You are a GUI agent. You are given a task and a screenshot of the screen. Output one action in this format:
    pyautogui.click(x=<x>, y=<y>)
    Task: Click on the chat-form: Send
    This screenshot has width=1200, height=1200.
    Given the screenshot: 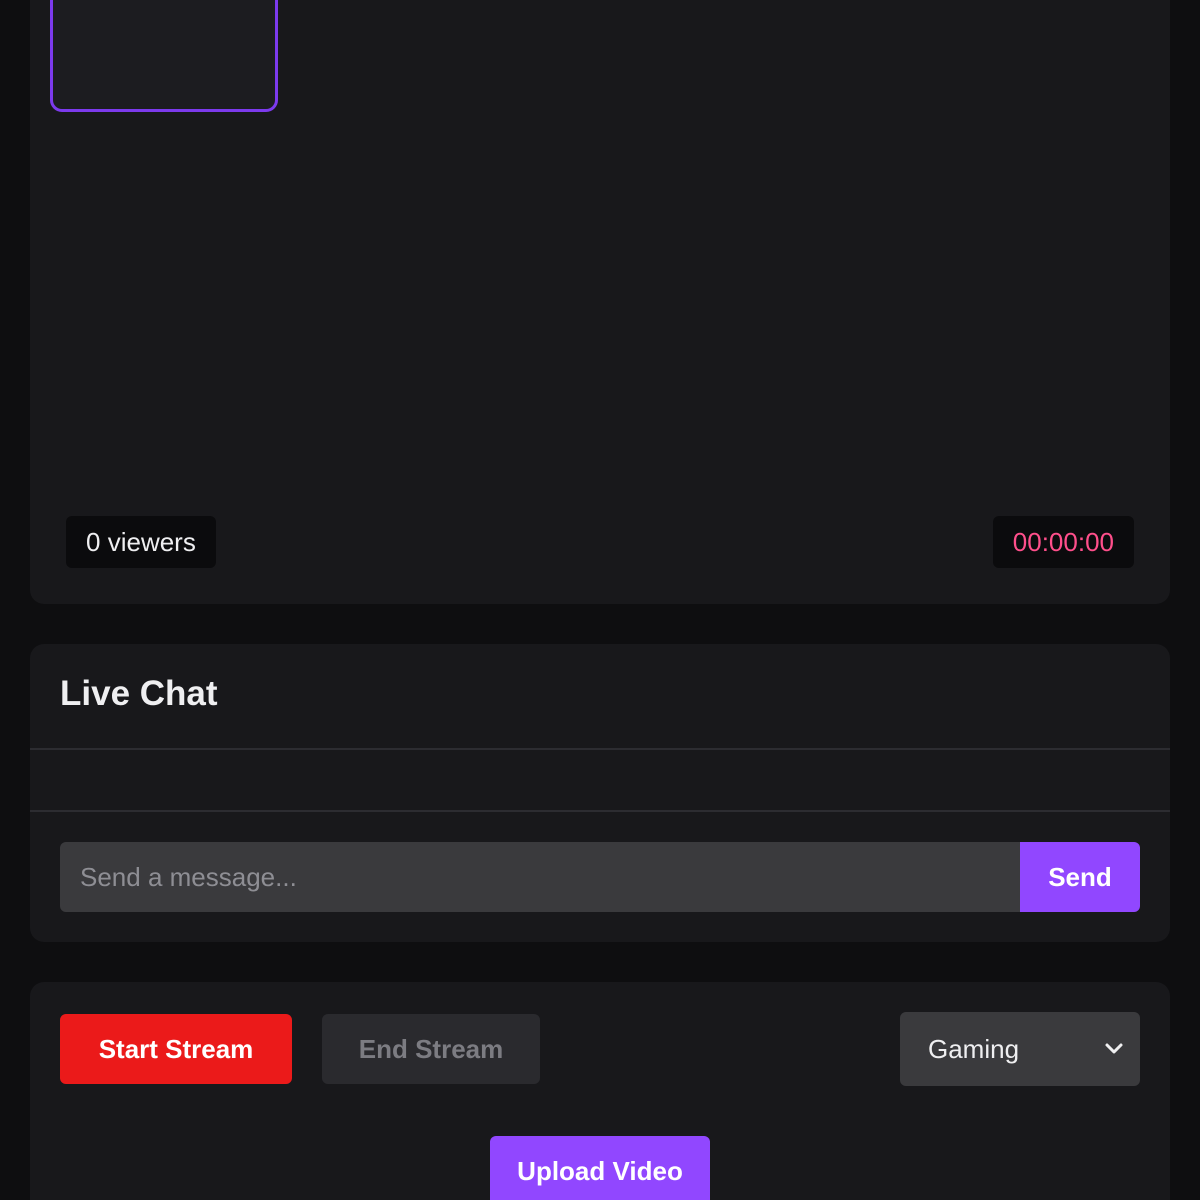 What is the action you would take?
    pyautogui.click(x=600, y=877)
    